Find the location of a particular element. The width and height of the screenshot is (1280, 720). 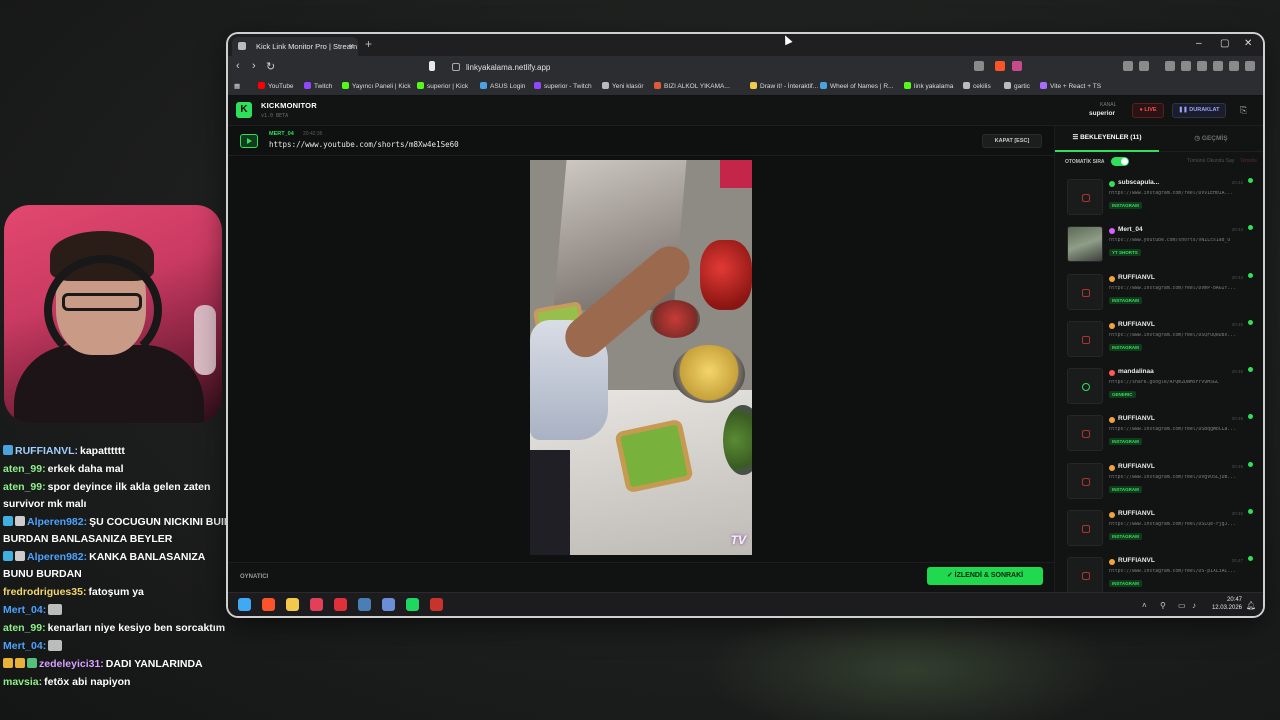

bookmark-page-icon is located at coordinates (432, 66).